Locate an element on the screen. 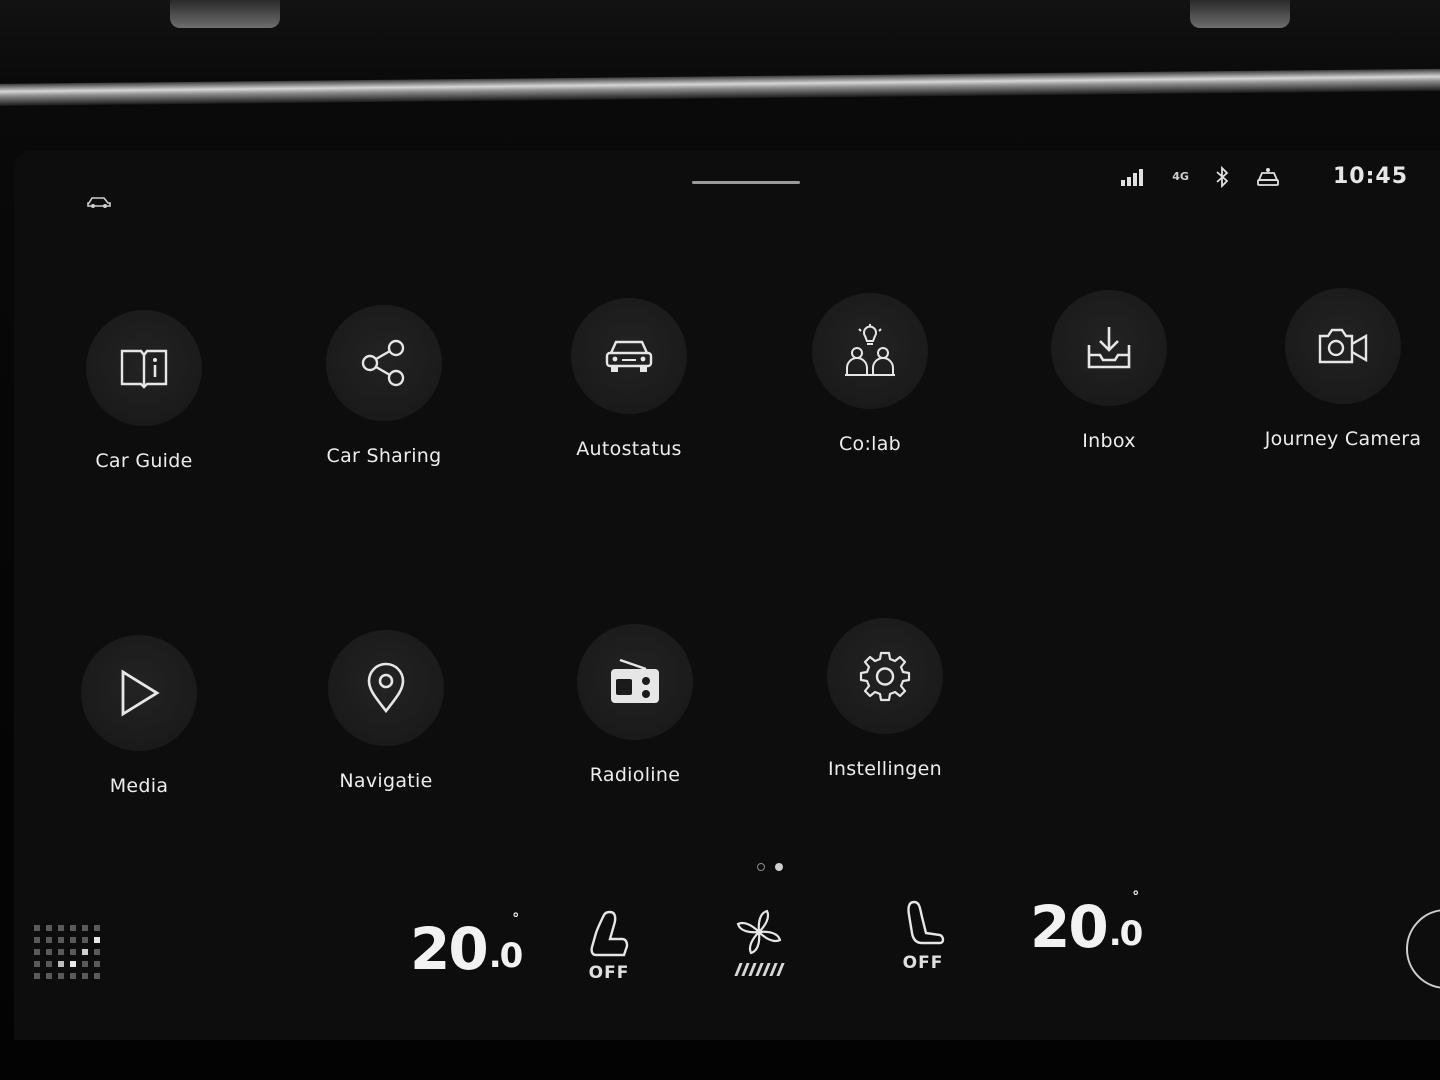 This screenshot has width=1440, height=1080. right-temp-whole: 20 is located at coordinates (1069, 927).